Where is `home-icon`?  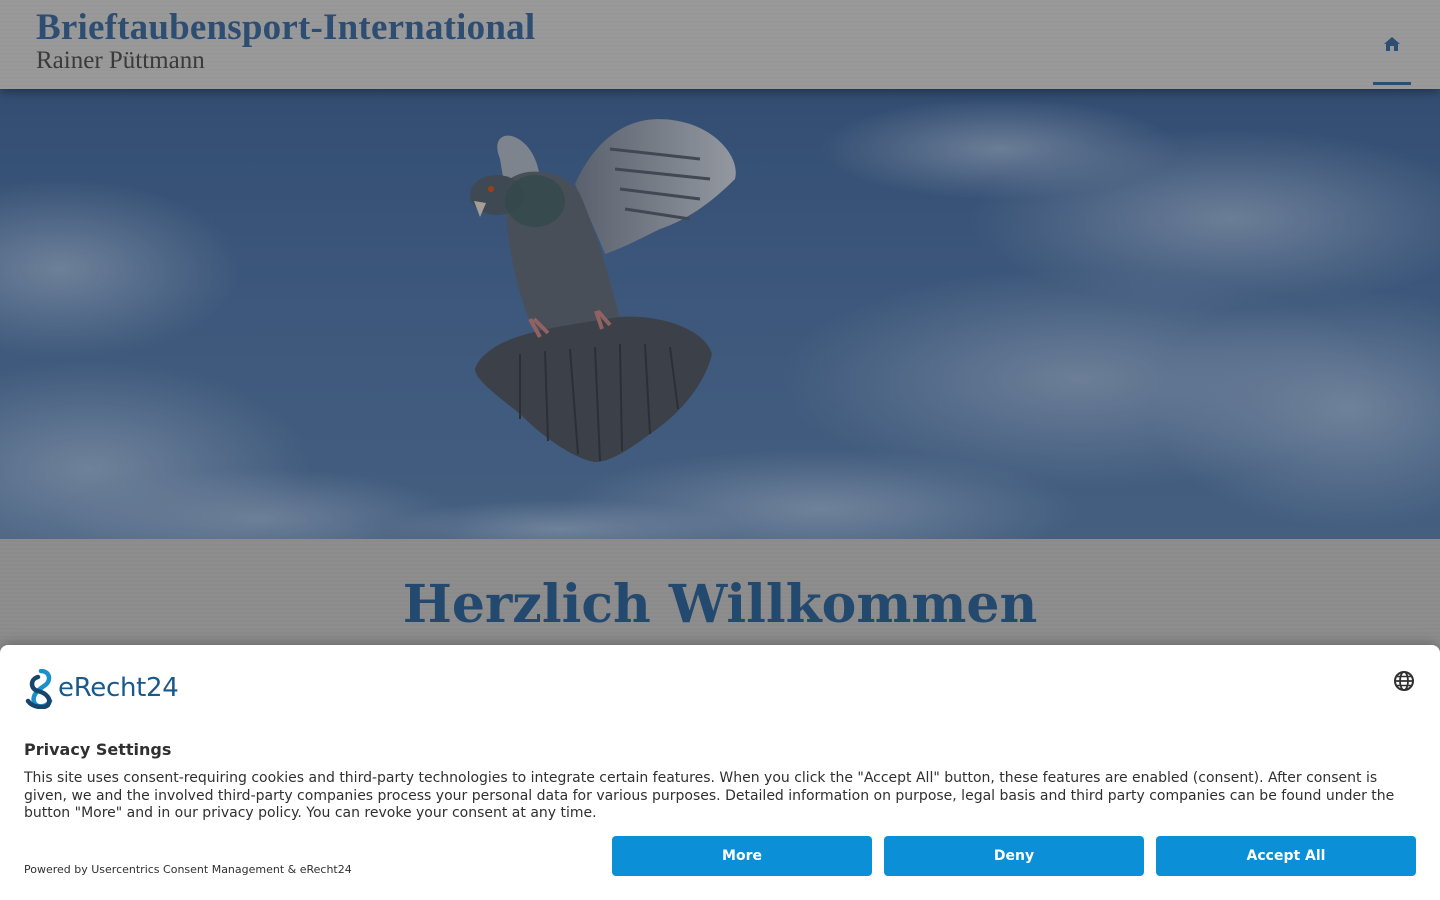
home-icon is located at coordinates (1392, 44).